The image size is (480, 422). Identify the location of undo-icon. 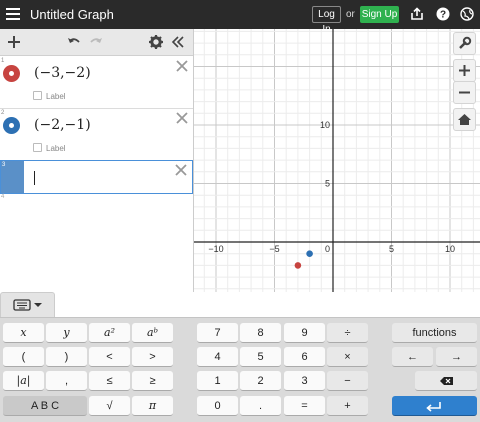
(74, 42).